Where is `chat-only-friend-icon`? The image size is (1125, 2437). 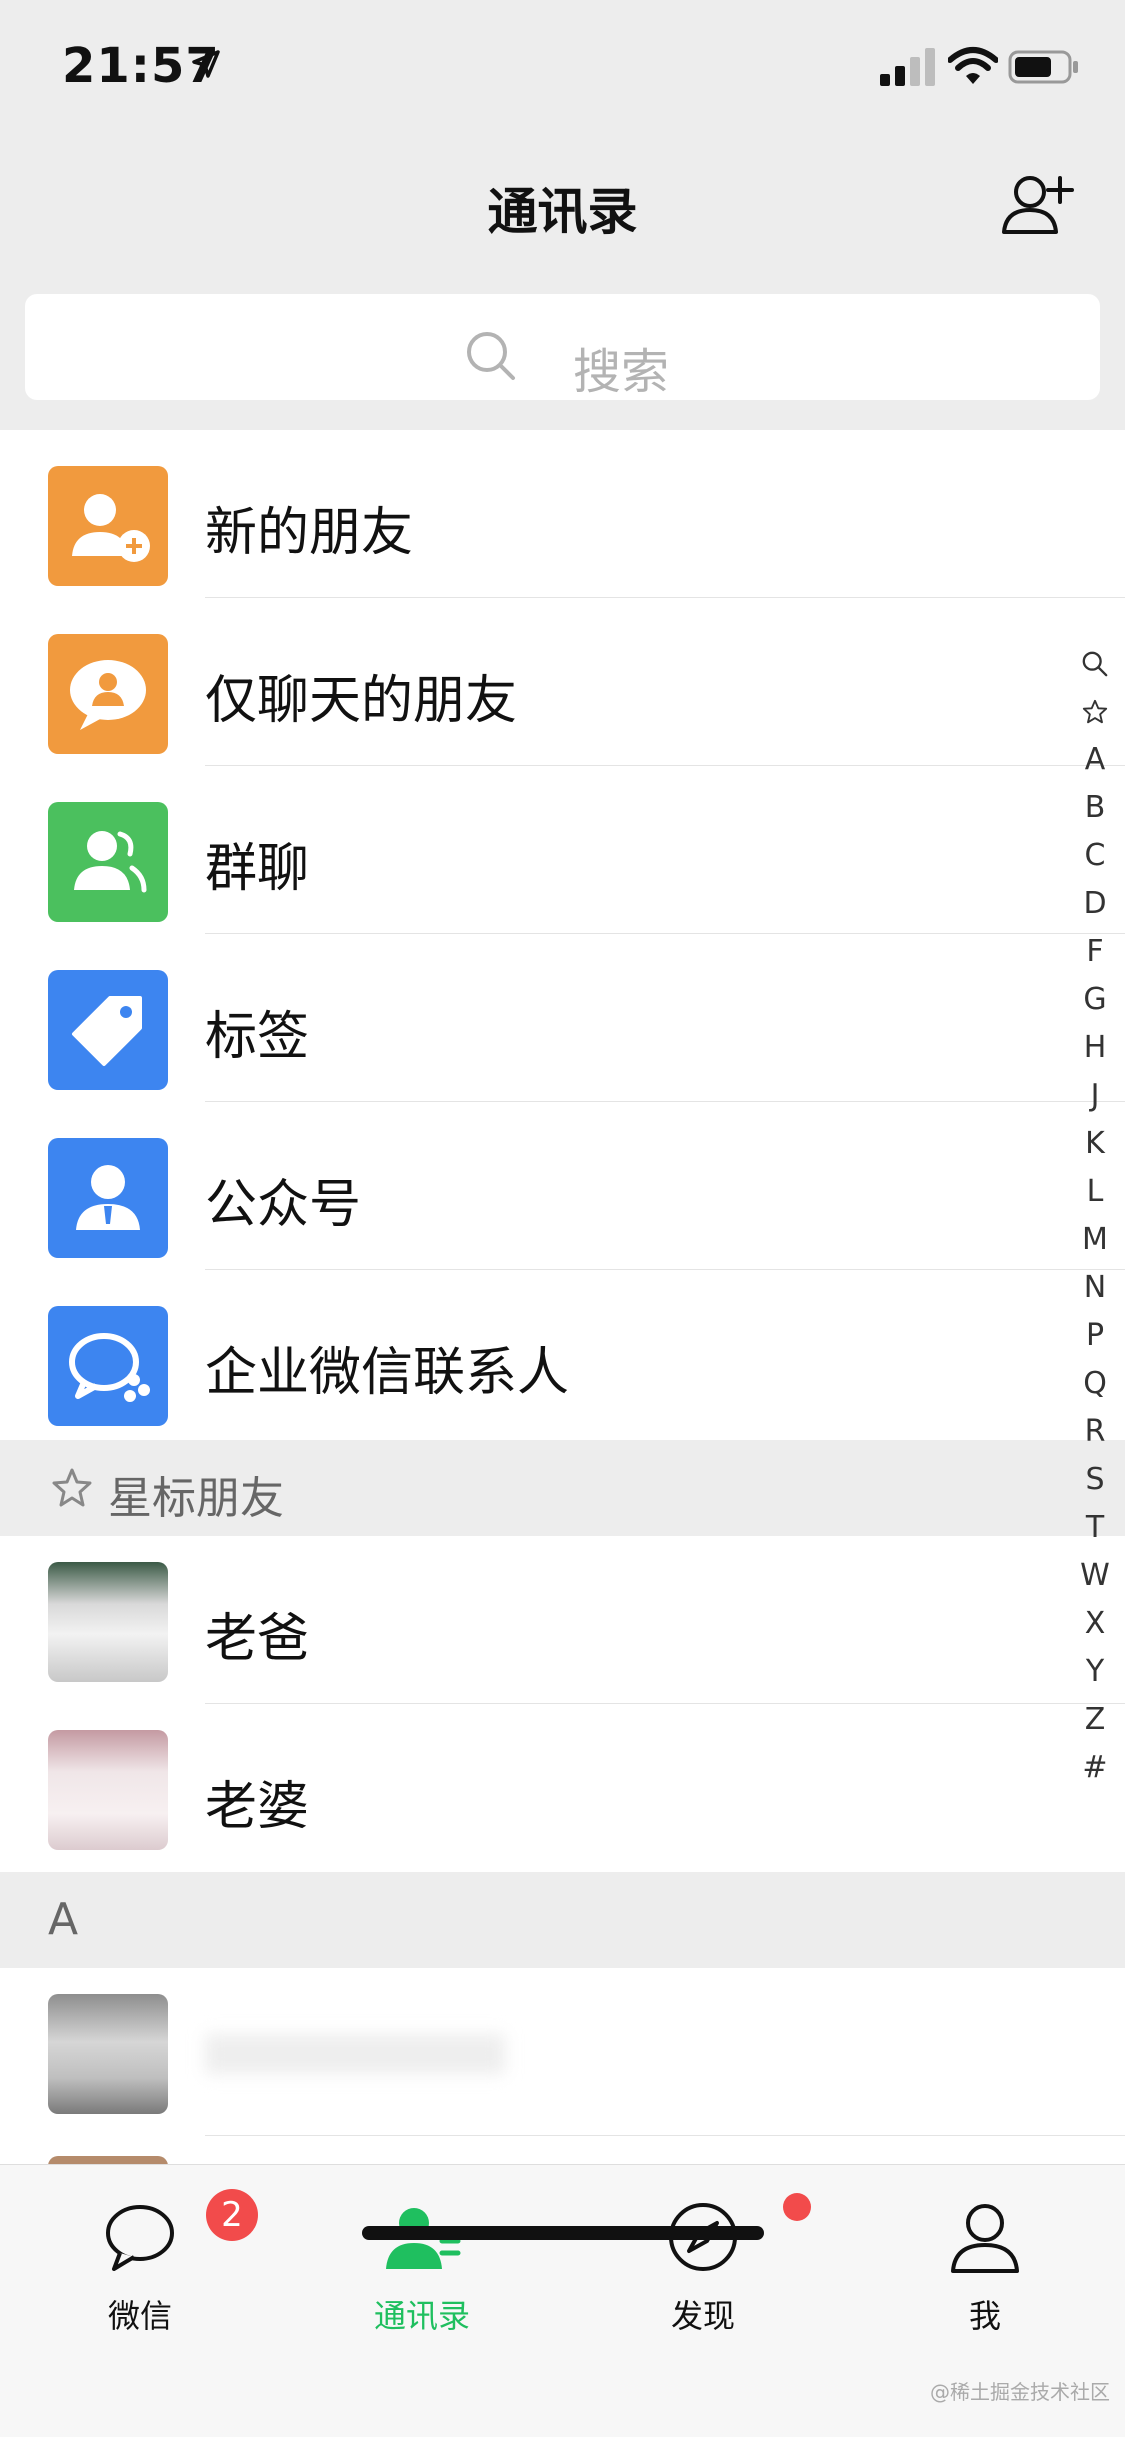 chat-only-friend-icon is located at coordinates (108, 694).